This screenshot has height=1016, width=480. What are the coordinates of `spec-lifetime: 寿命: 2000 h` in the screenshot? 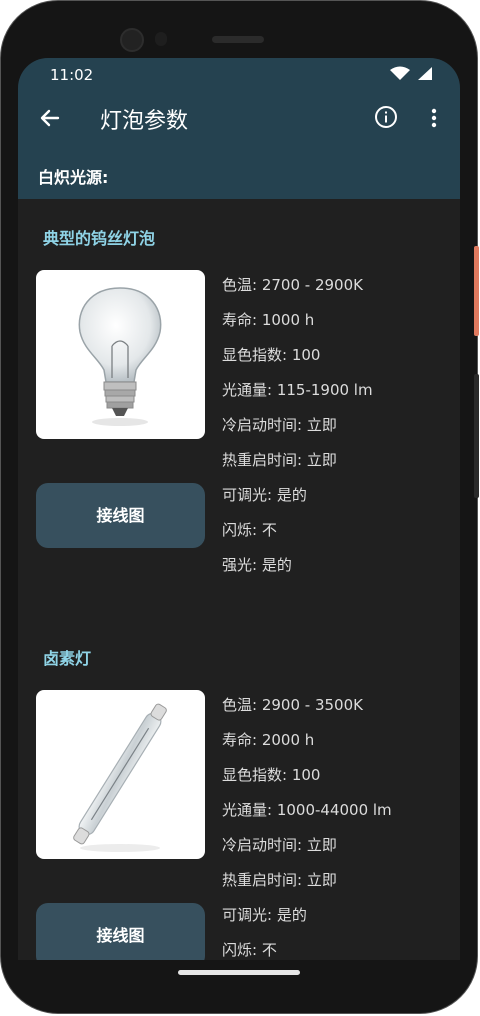 It's located at (268, 740).